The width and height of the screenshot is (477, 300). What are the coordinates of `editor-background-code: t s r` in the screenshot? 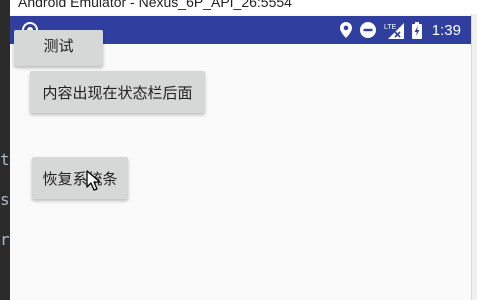 It's located at (5, 200).